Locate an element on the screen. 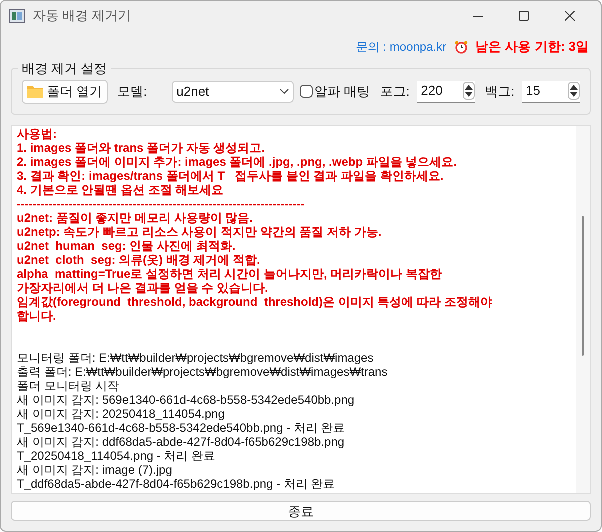  background-label: 백그: is located at coordinates (500, 91).